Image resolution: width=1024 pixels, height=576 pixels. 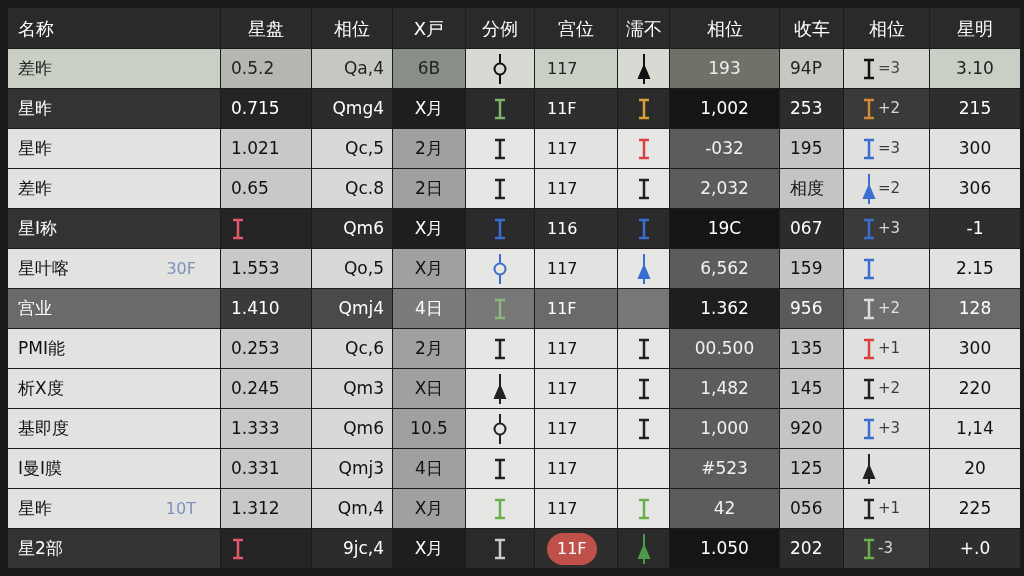 What do you see at coordinates (811, 308) in the screenshot?
I see `table-cell: 956` at bounding box center [811, 308].